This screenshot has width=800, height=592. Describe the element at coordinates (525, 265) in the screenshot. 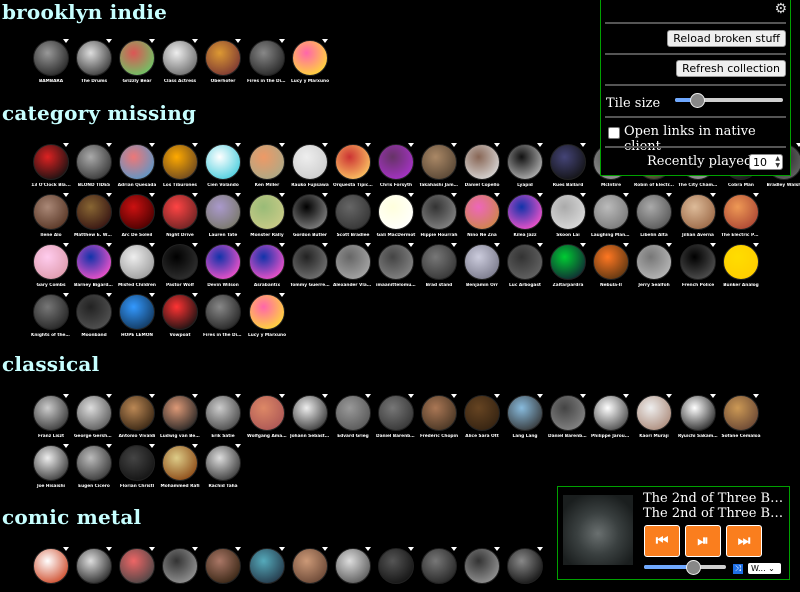

I see `artist-tile: Luc Arbogast` at that location.